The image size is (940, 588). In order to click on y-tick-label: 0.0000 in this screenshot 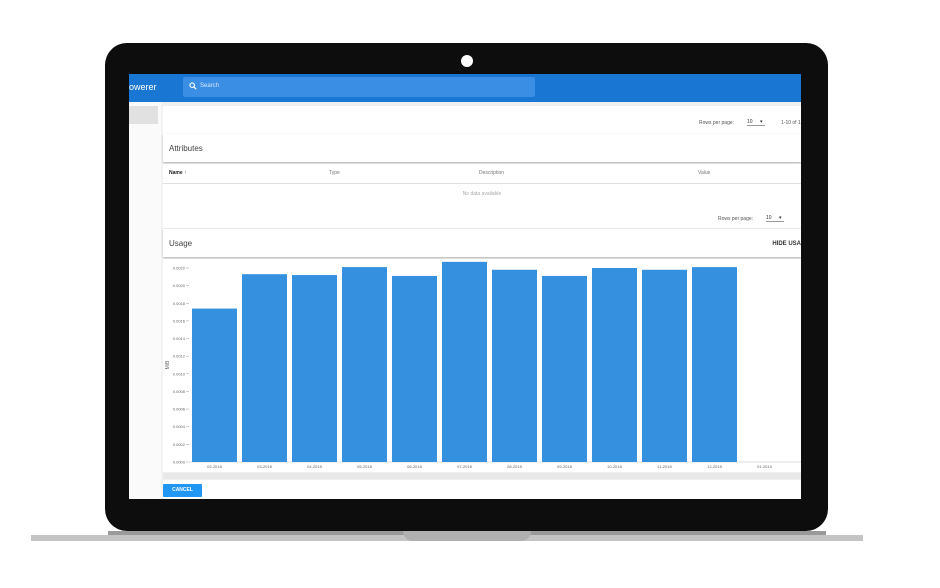, I will do `click(179, 462)`.